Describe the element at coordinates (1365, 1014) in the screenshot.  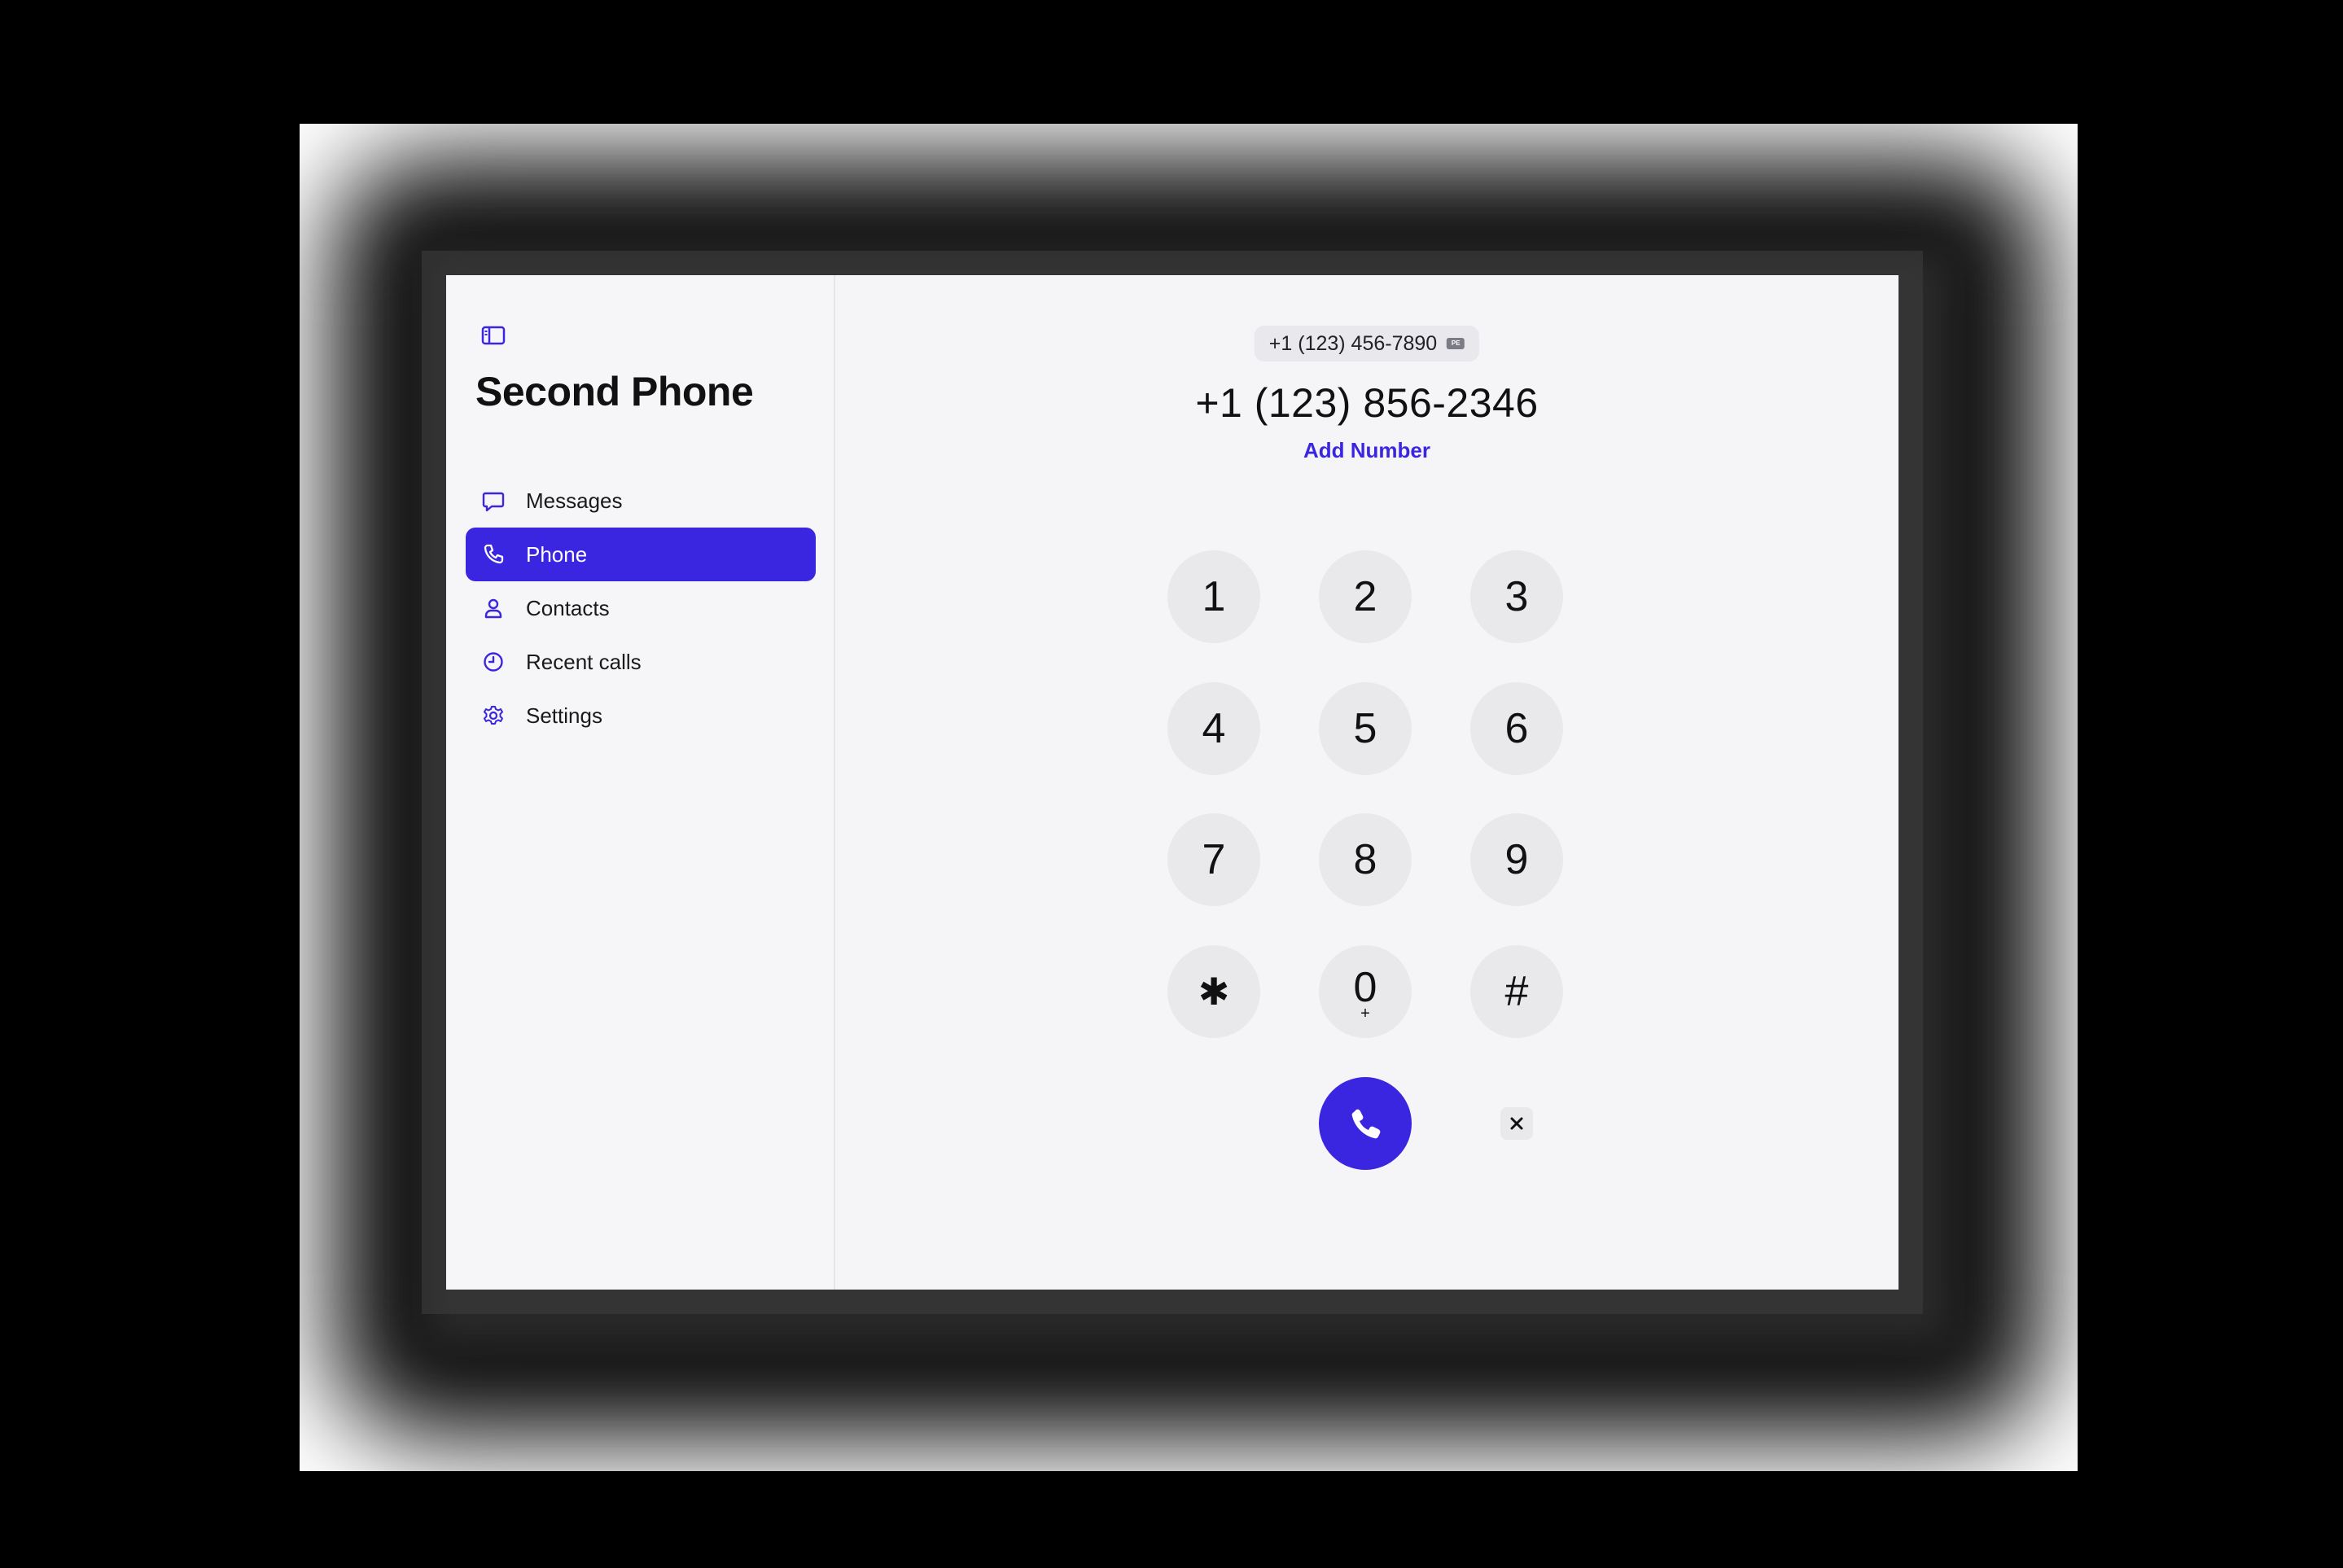
I see `key-subtext: +` at that location.